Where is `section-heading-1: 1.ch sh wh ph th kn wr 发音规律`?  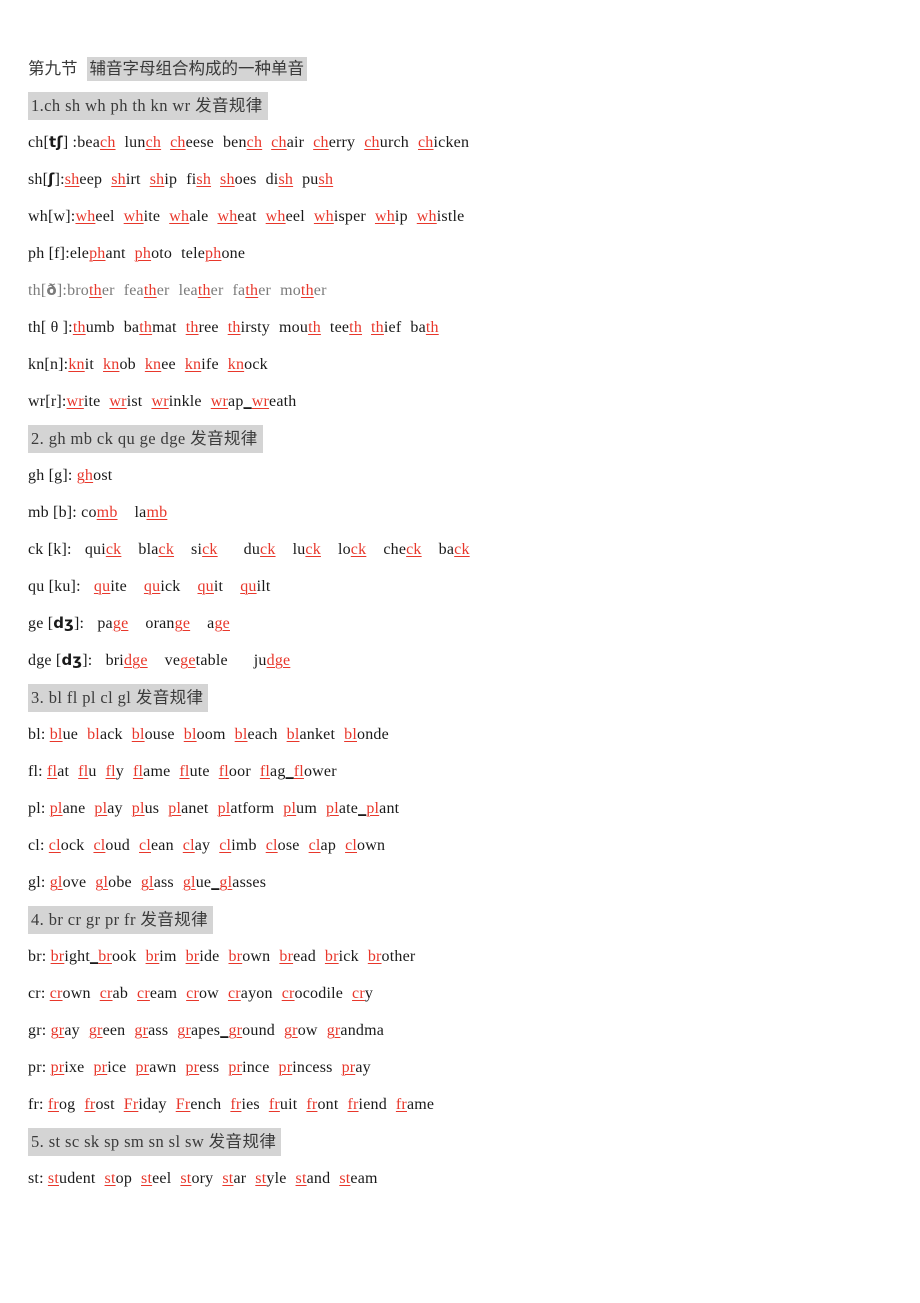
section-heading-1: 1.ch sh wh ph th kn wr 发音规律 is located at coordinates (460, 105).